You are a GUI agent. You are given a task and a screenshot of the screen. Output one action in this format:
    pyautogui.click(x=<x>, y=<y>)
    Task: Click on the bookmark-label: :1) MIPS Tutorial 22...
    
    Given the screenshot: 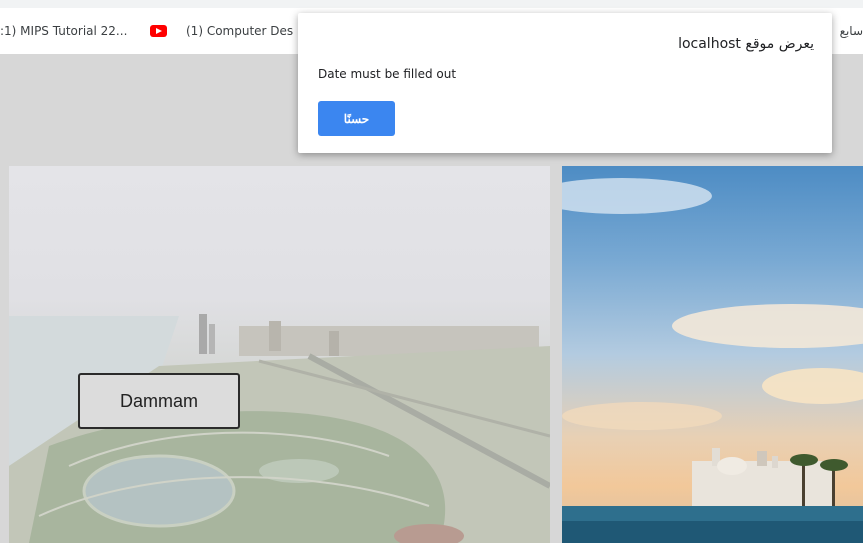 What is the action you would take?
    pyautogui.click(x=64, y=31)
    